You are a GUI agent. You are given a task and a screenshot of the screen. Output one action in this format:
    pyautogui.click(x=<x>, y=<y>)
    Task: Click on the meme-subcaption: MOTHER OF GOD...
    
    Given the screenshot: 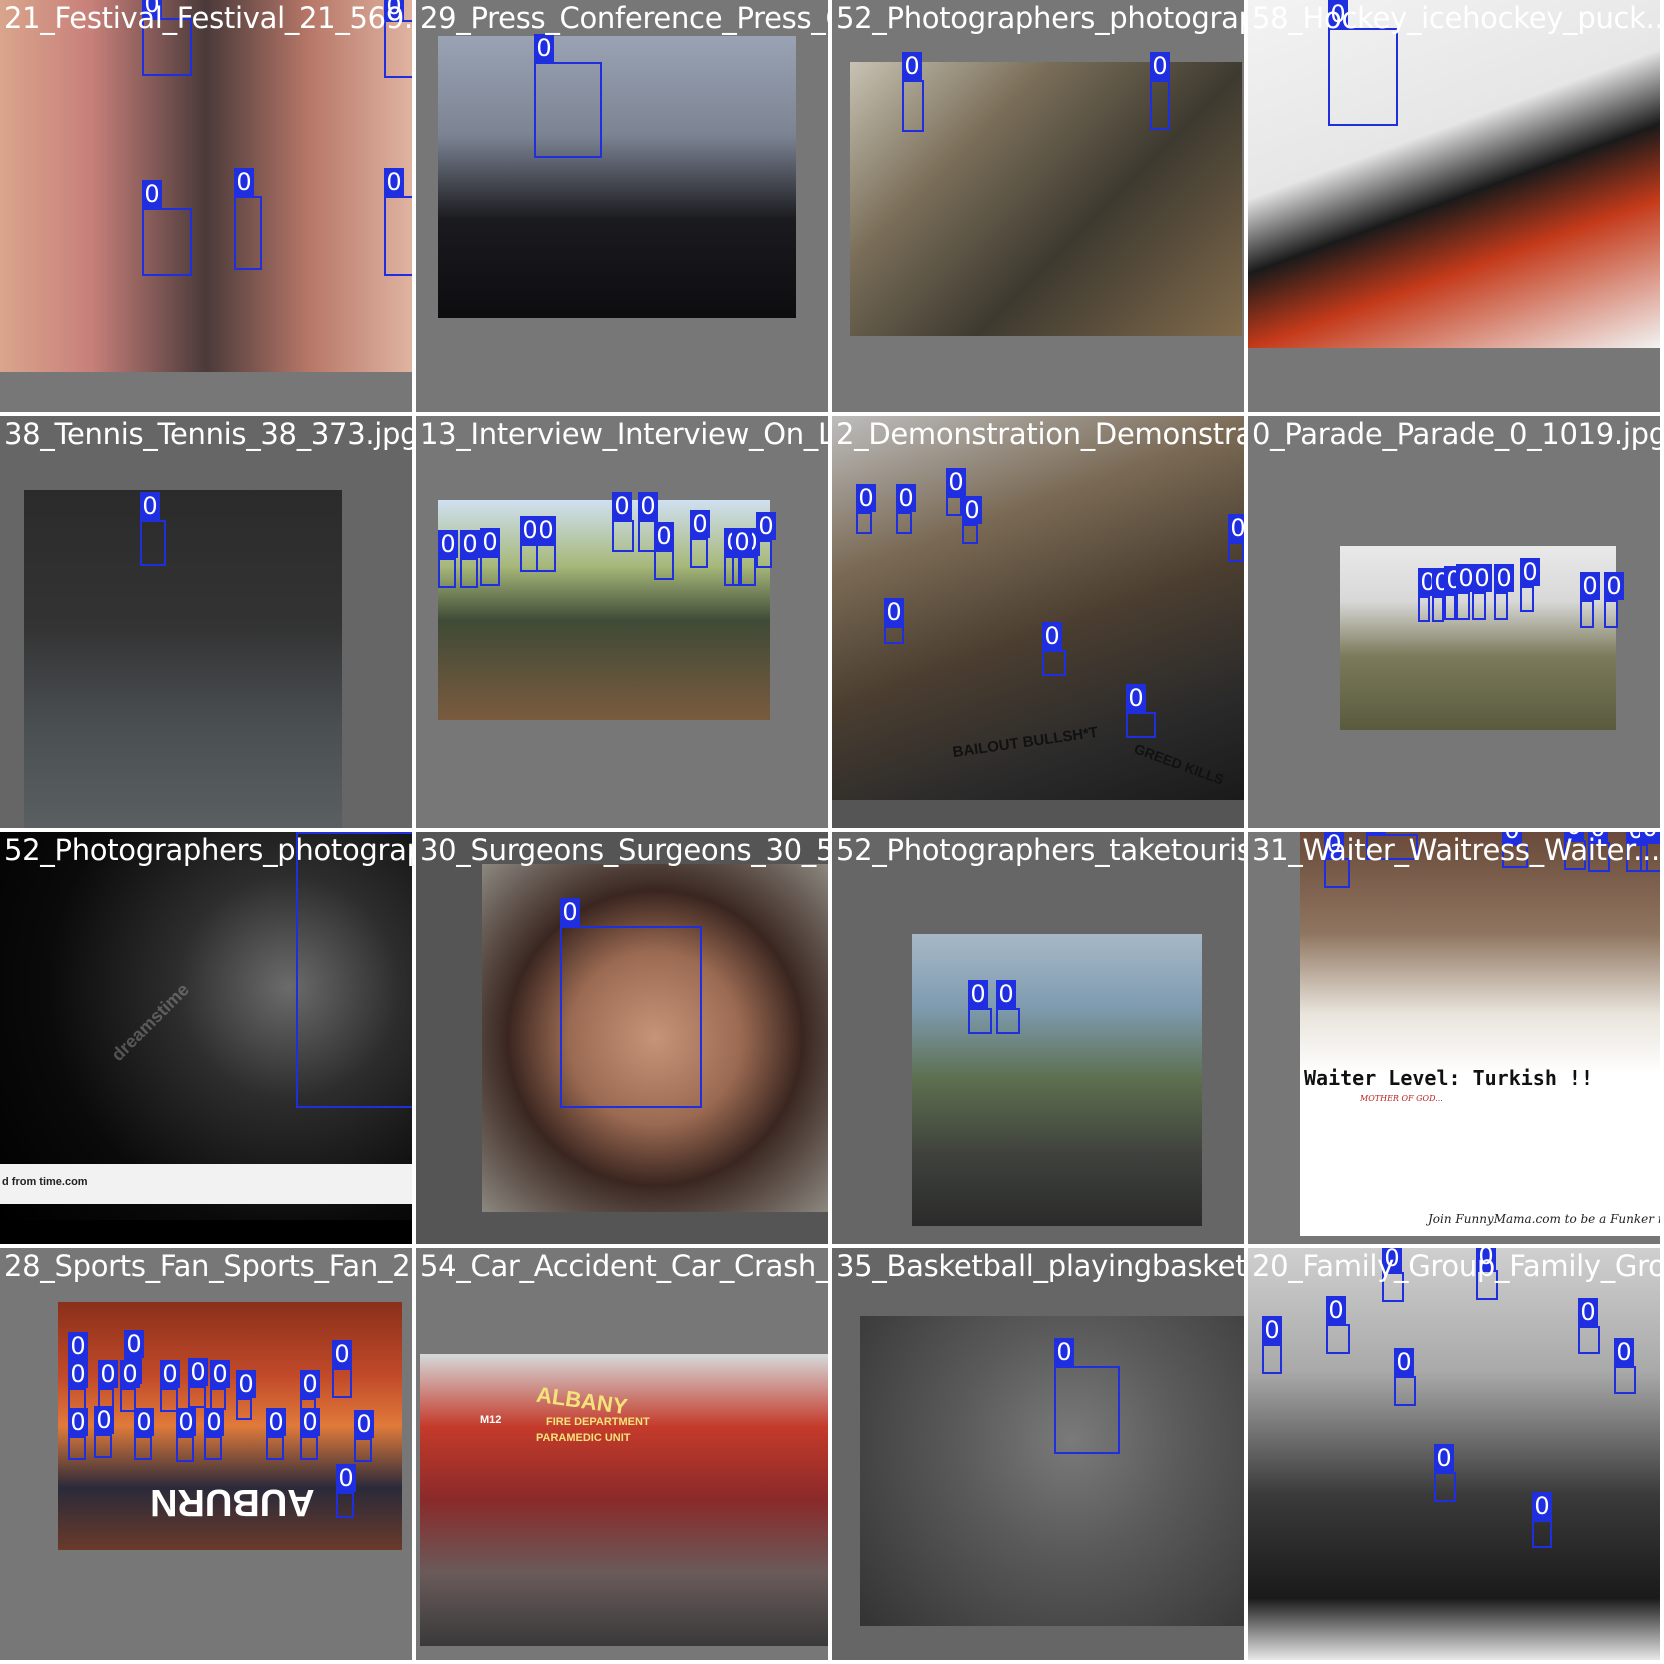 What is the action you would take?
    pyautogui.click(x=1401, y=1098)
    